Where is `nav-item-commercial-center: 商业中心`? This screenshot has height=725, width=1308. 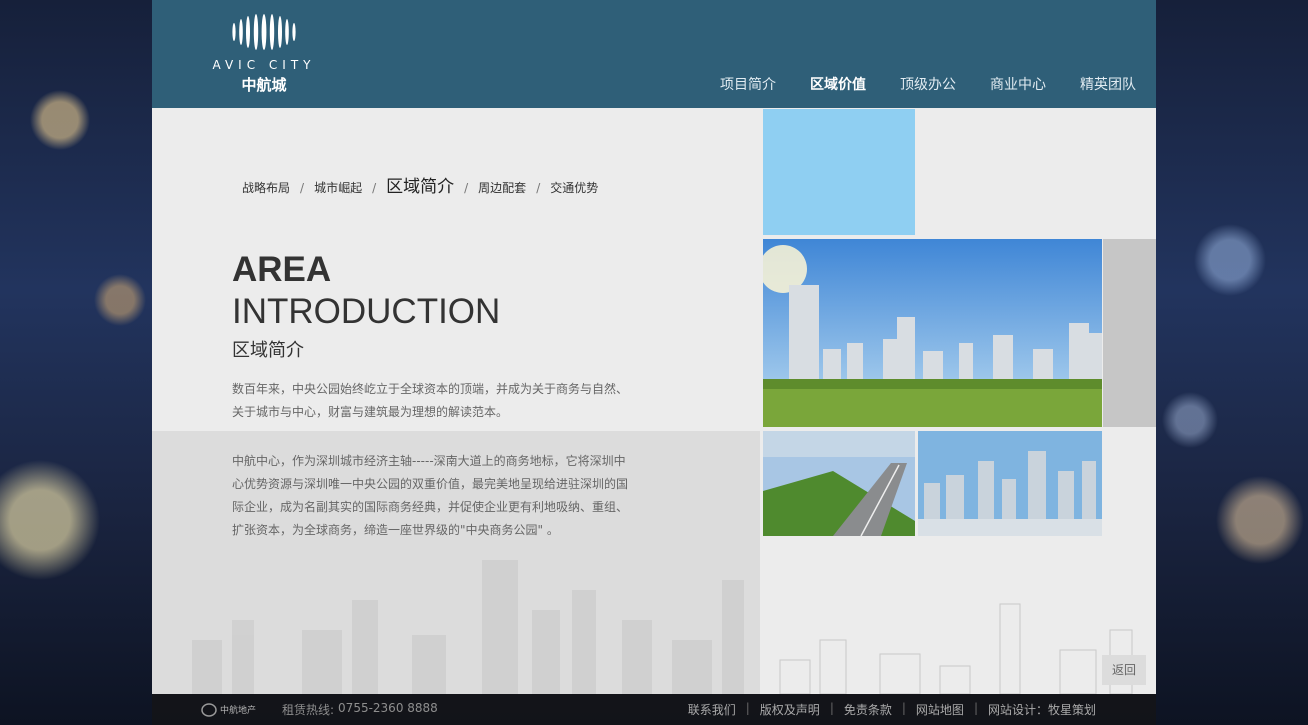
nav-item-commercial-center: 商业中心 is located at coordinates (1018, 84).